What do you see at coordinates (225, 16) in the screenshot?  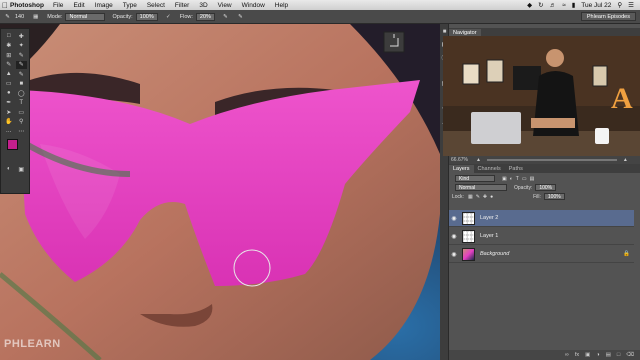 I see `airbrush-icon: ✎` at bounding box center [225, 16].